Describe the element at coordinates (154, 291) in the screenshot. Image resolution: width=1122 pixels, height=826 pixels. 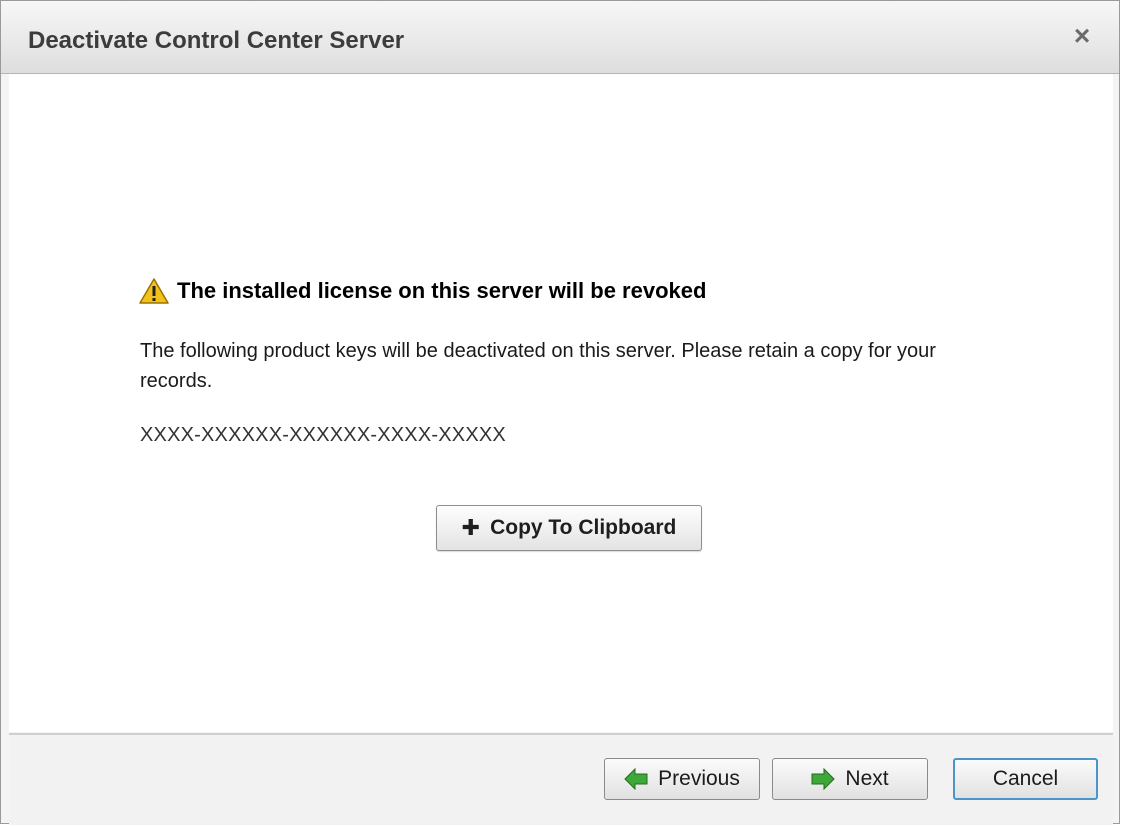
I see `warning-icon` at that location.